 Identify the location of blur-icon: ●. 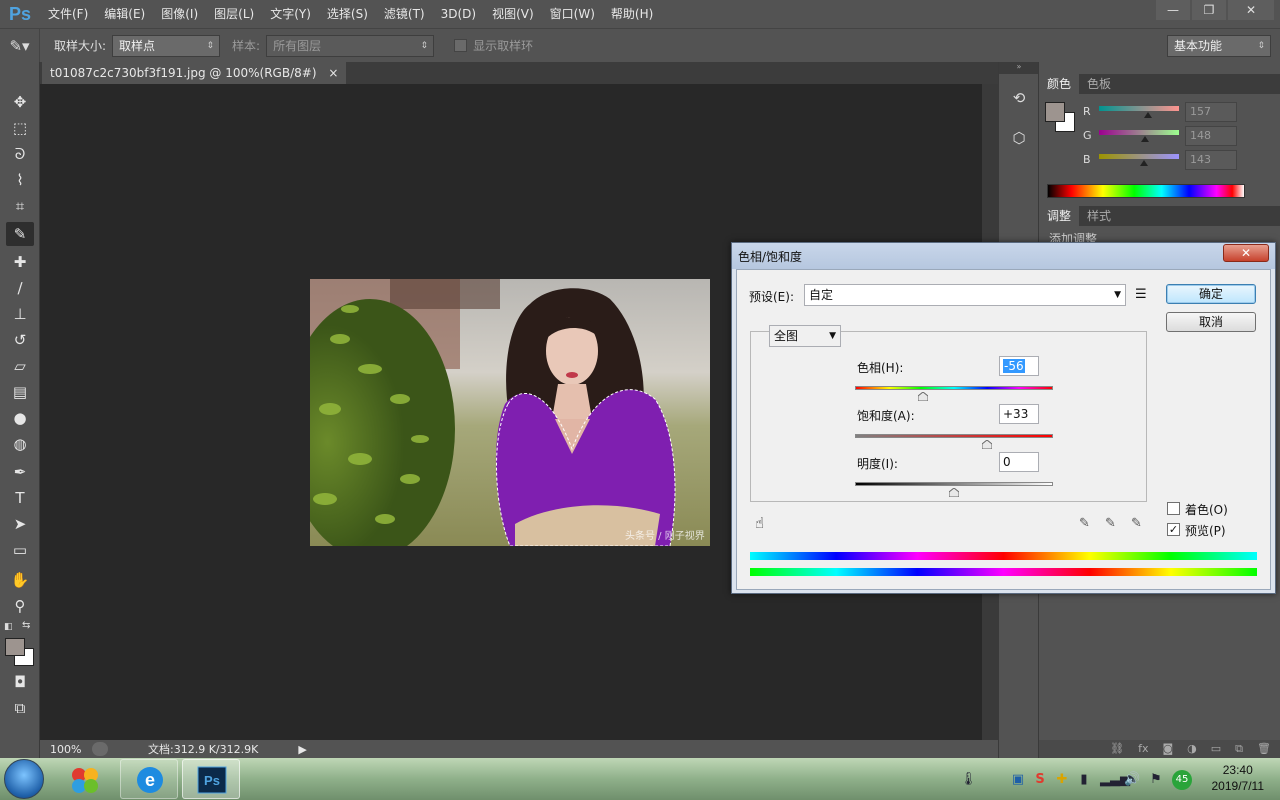
(20, 418).